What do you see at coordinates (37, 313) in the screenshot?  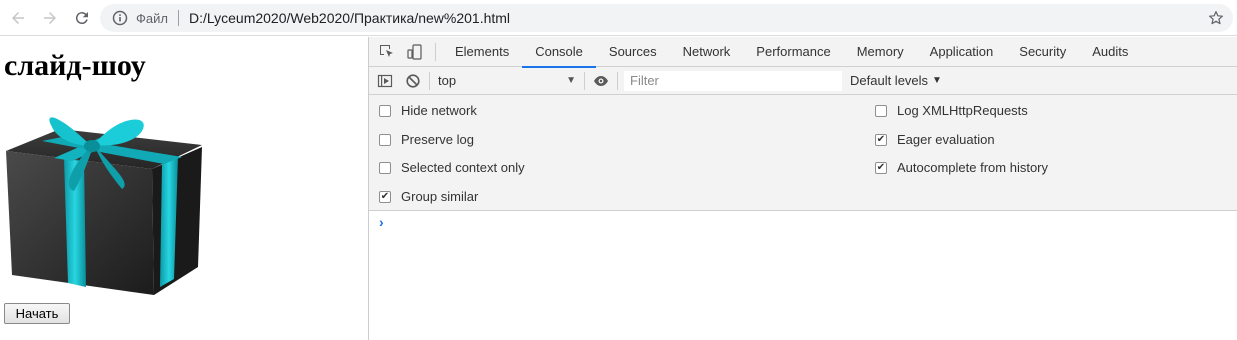 I see `start-button: Начать` at bounding box center [37, 313].